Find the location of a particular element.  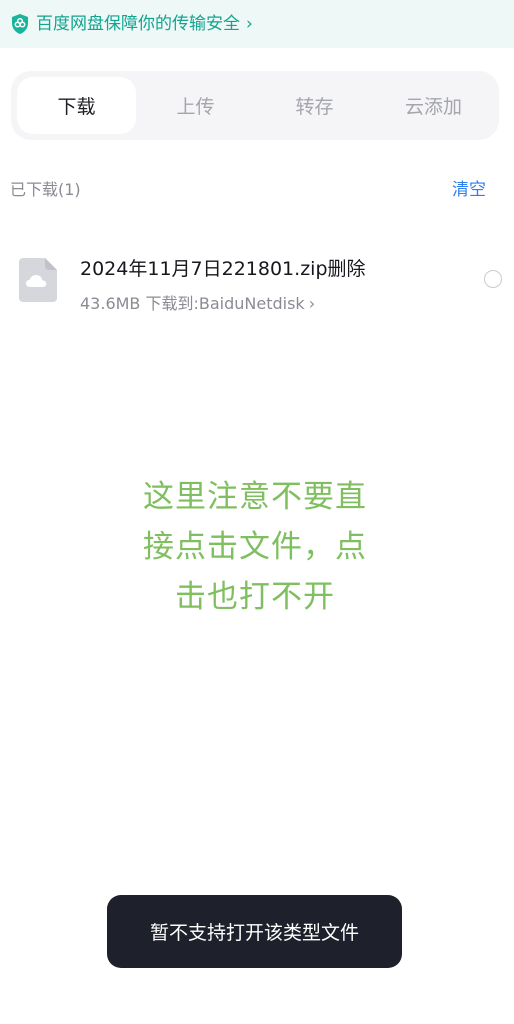

file-meta: 43.6MB 下载到:BaiduNetdisk › is located at coordinates (197, 302).